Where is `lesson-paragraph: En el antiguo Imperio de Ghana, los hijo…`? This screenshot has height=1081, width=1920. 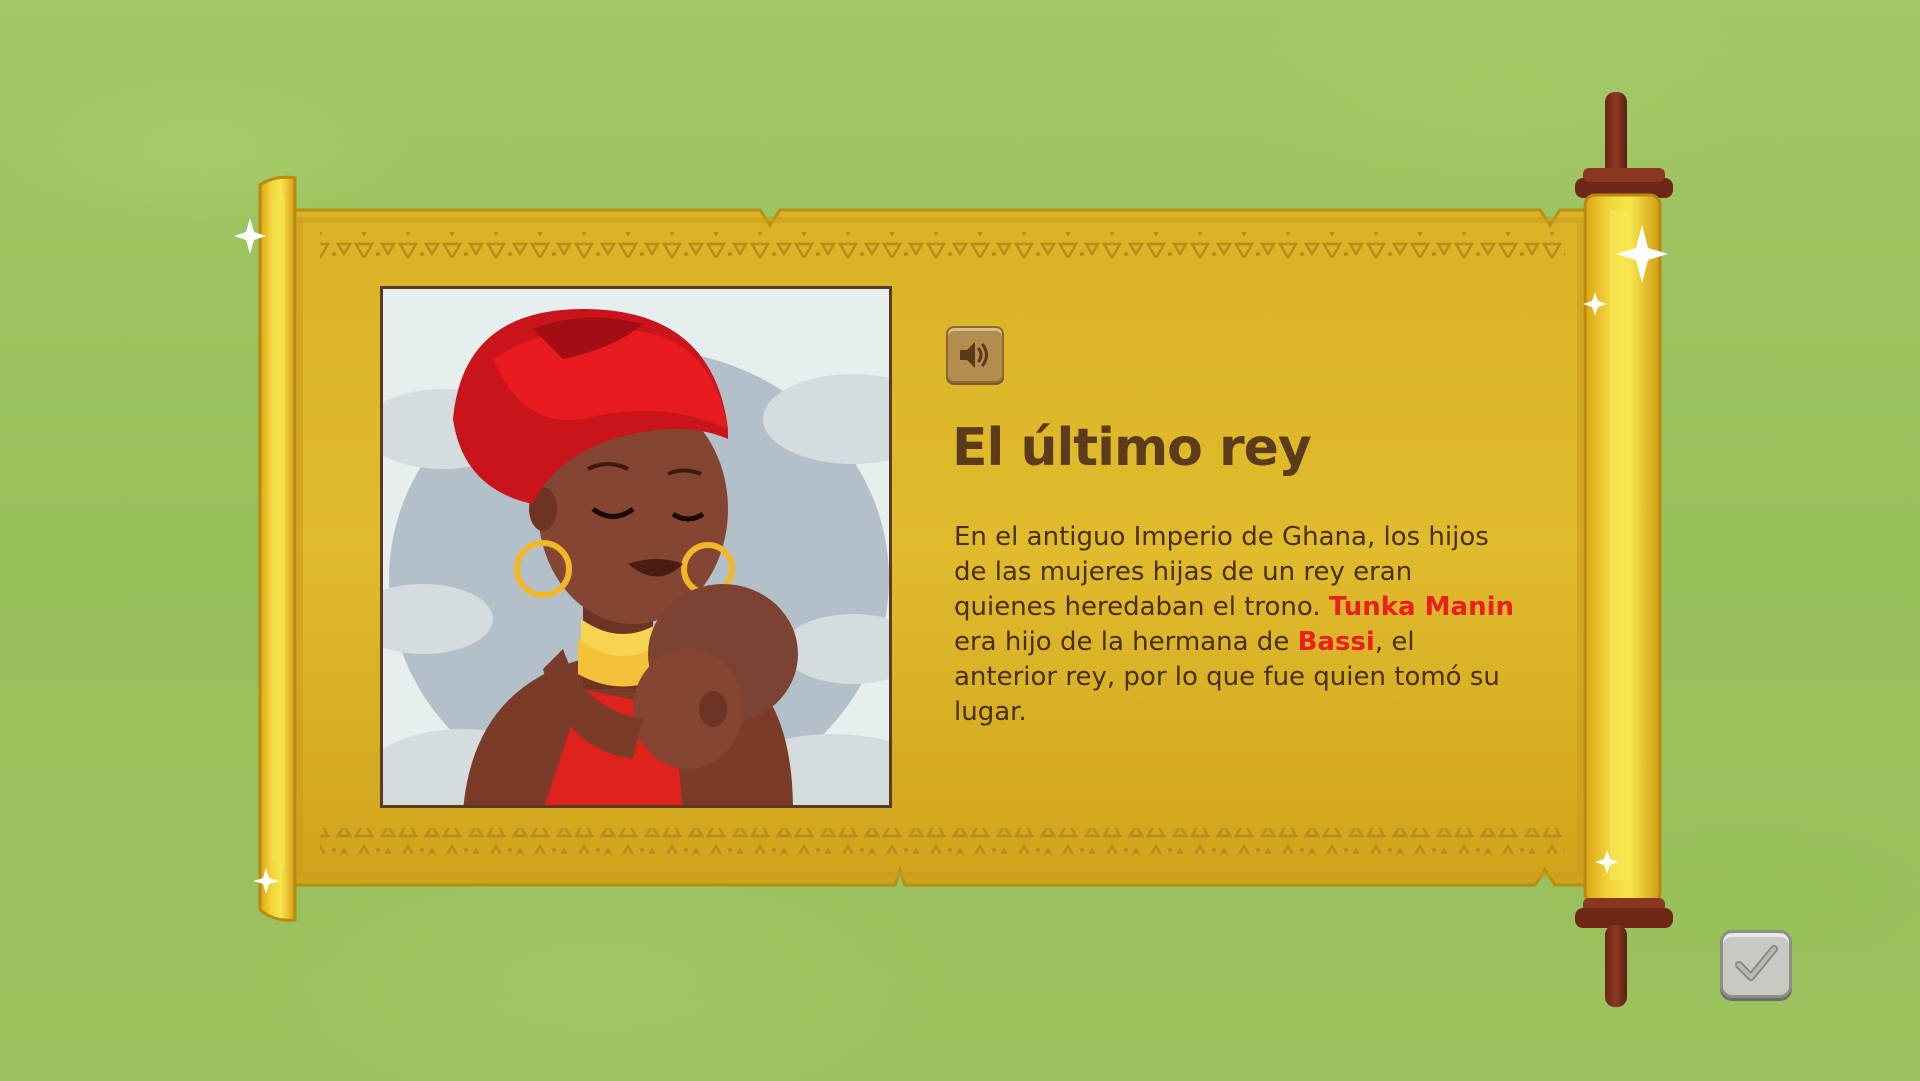
lesson-paragraph: En el antiguo Imperio de Ghana, los hijo… is located at coordinates (1234, 625).